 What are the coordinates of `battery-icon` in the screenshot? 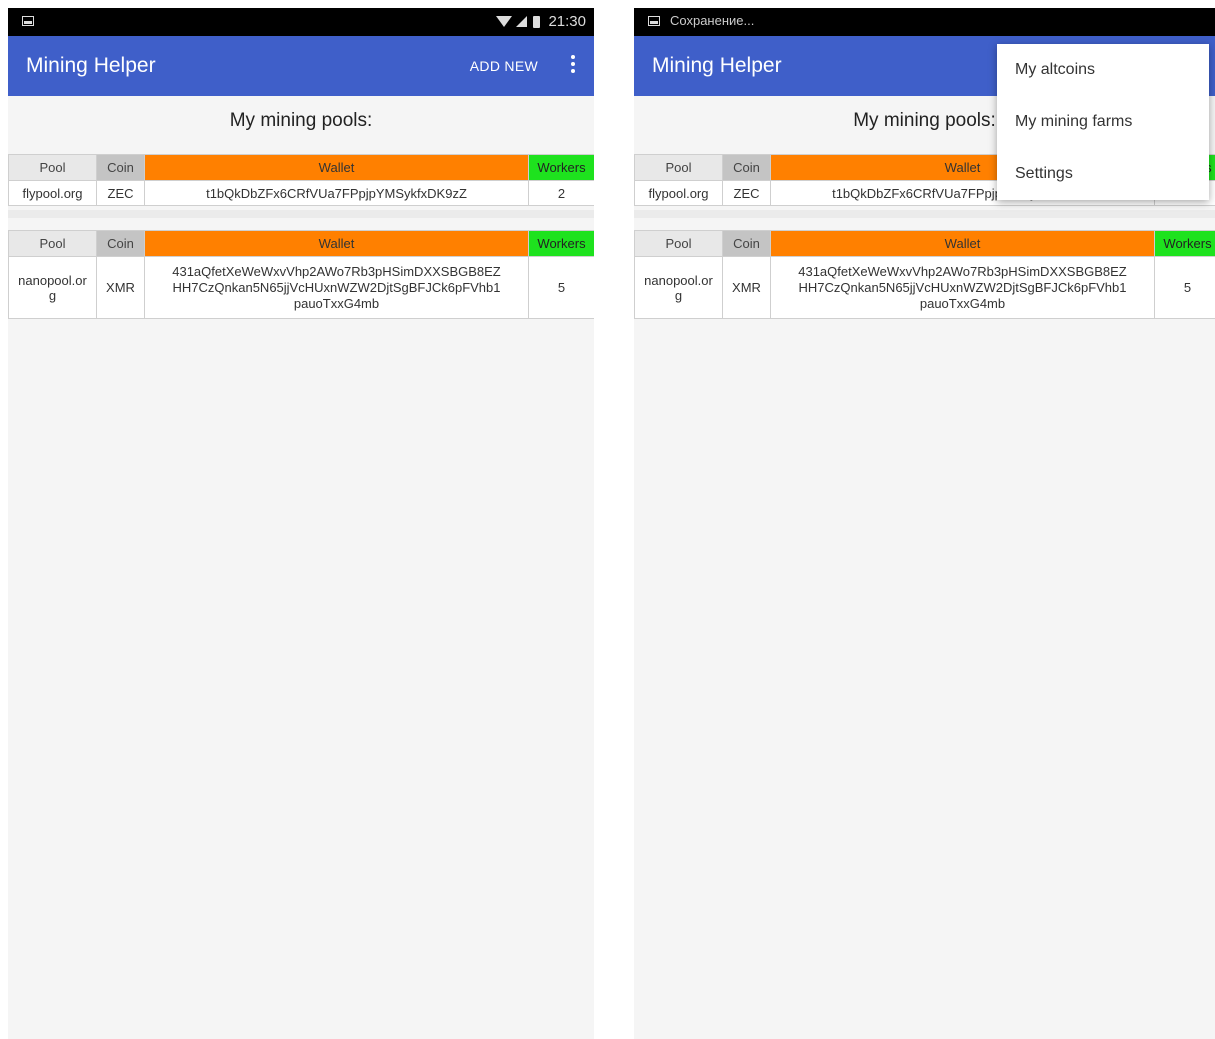 It's located at (537, 21).